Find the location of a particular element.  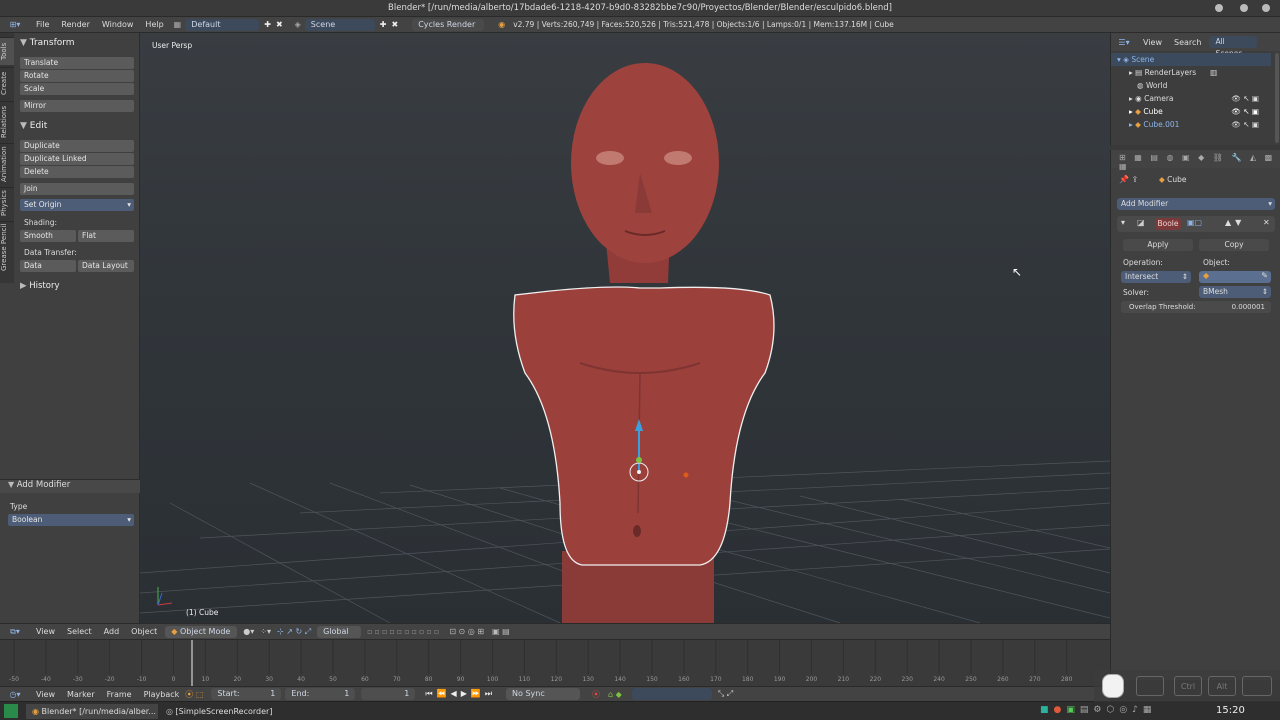

tl-menu-frame: Frame is located at coordinates (119, 694).